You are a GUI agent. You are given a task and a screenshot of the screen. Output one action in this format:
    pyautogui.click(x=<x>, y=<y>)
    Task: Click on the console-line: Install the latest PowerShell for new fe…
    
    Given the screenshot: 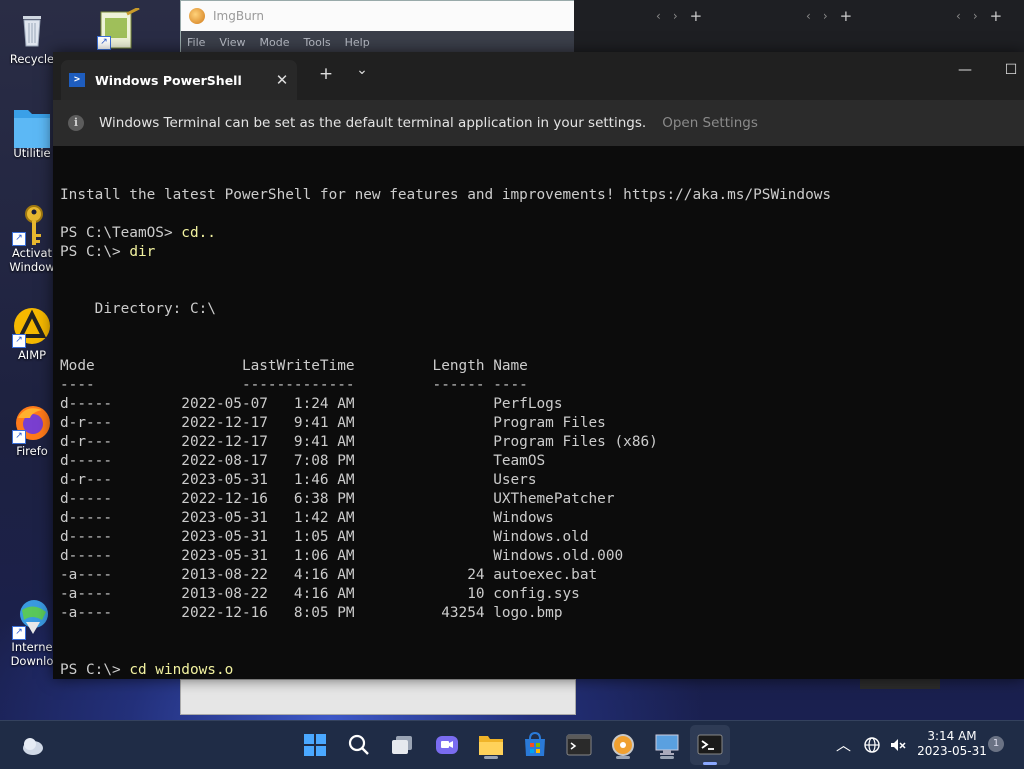 What is the action you would take?
    pyautogui.click(x=446, y=195)
    